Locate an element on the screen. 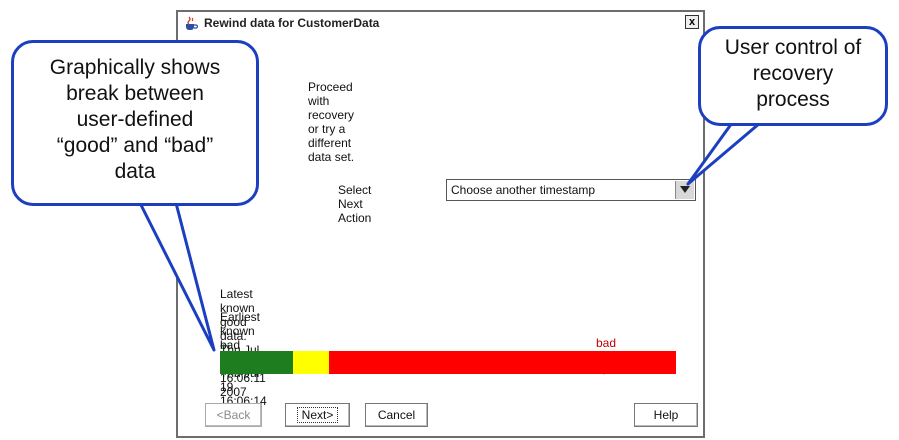 The image size is (899, 440). control-callout: User control of recovery process is located at coordinates (793, 76).